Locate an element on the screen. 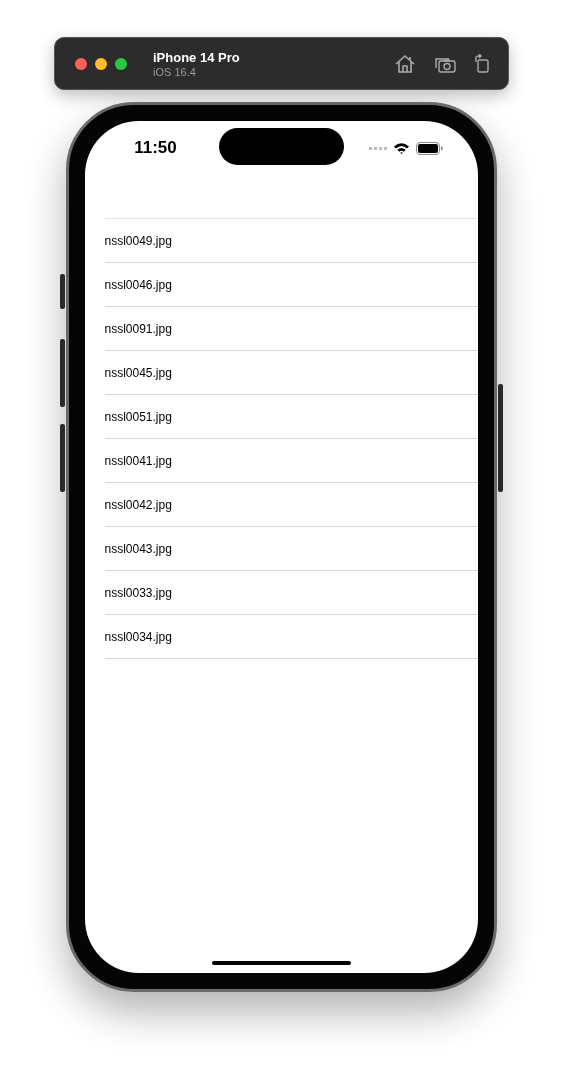 Image resolution: width=565 pixels, height=1068 pixels. file-name: nssl0043.jpg is located at coordinates (138, 548).